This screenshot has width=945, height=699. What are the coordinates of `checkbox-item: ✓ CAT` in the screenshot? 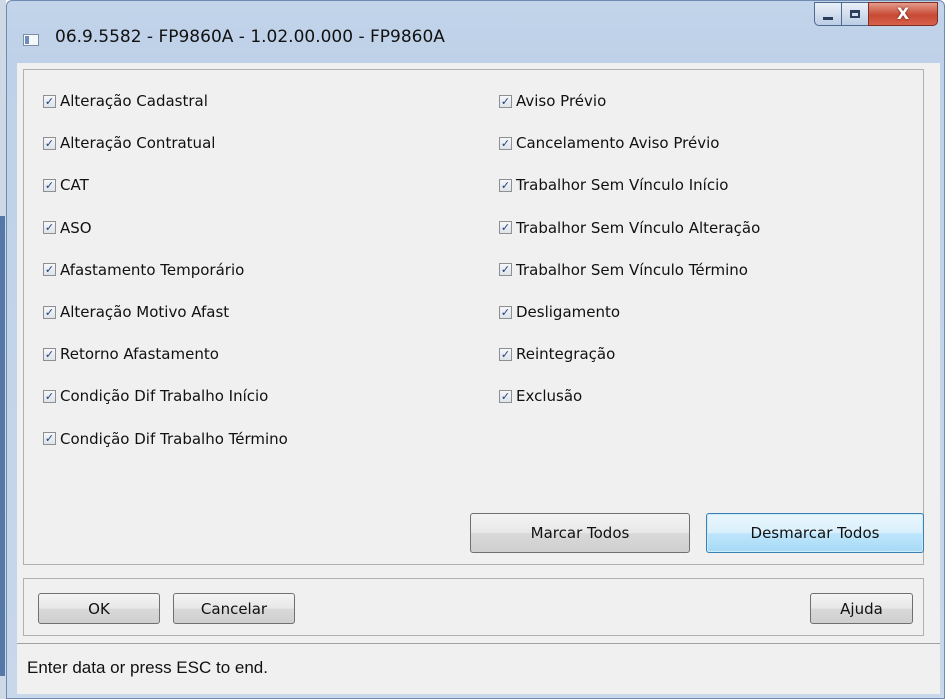 It's located at (66, 185).